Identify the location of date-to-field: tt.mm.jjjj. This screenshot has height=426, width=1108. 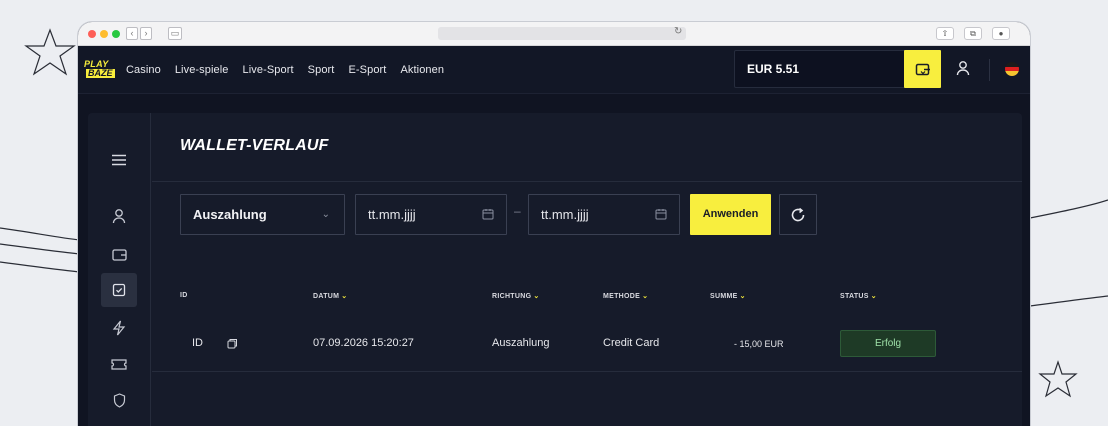
(604, 214).